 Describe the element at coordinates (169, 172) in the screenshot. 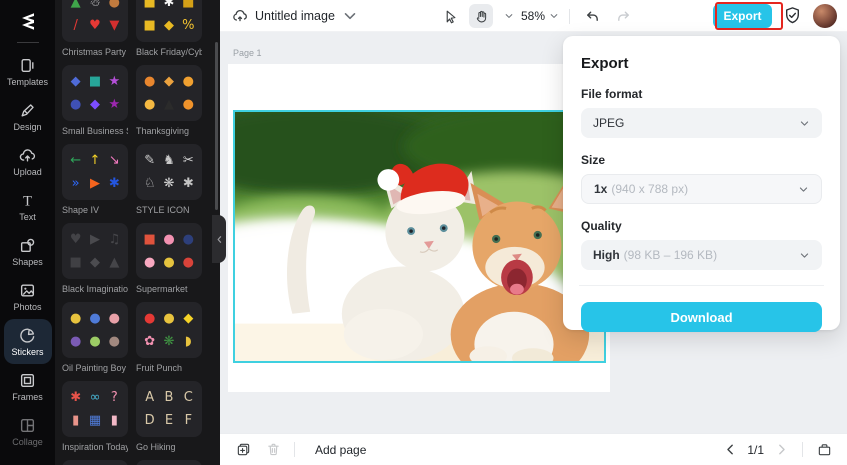

I see `sticker-category-tile: ✎ ♞ ✂ ♘ ❋ ✱` at that location.